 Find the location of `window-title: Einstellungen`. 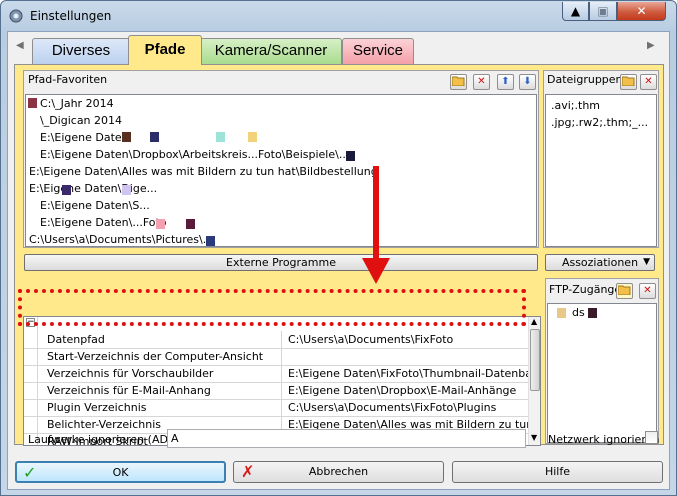

window-title: Einstellungen is located at coordinates (71, 16).